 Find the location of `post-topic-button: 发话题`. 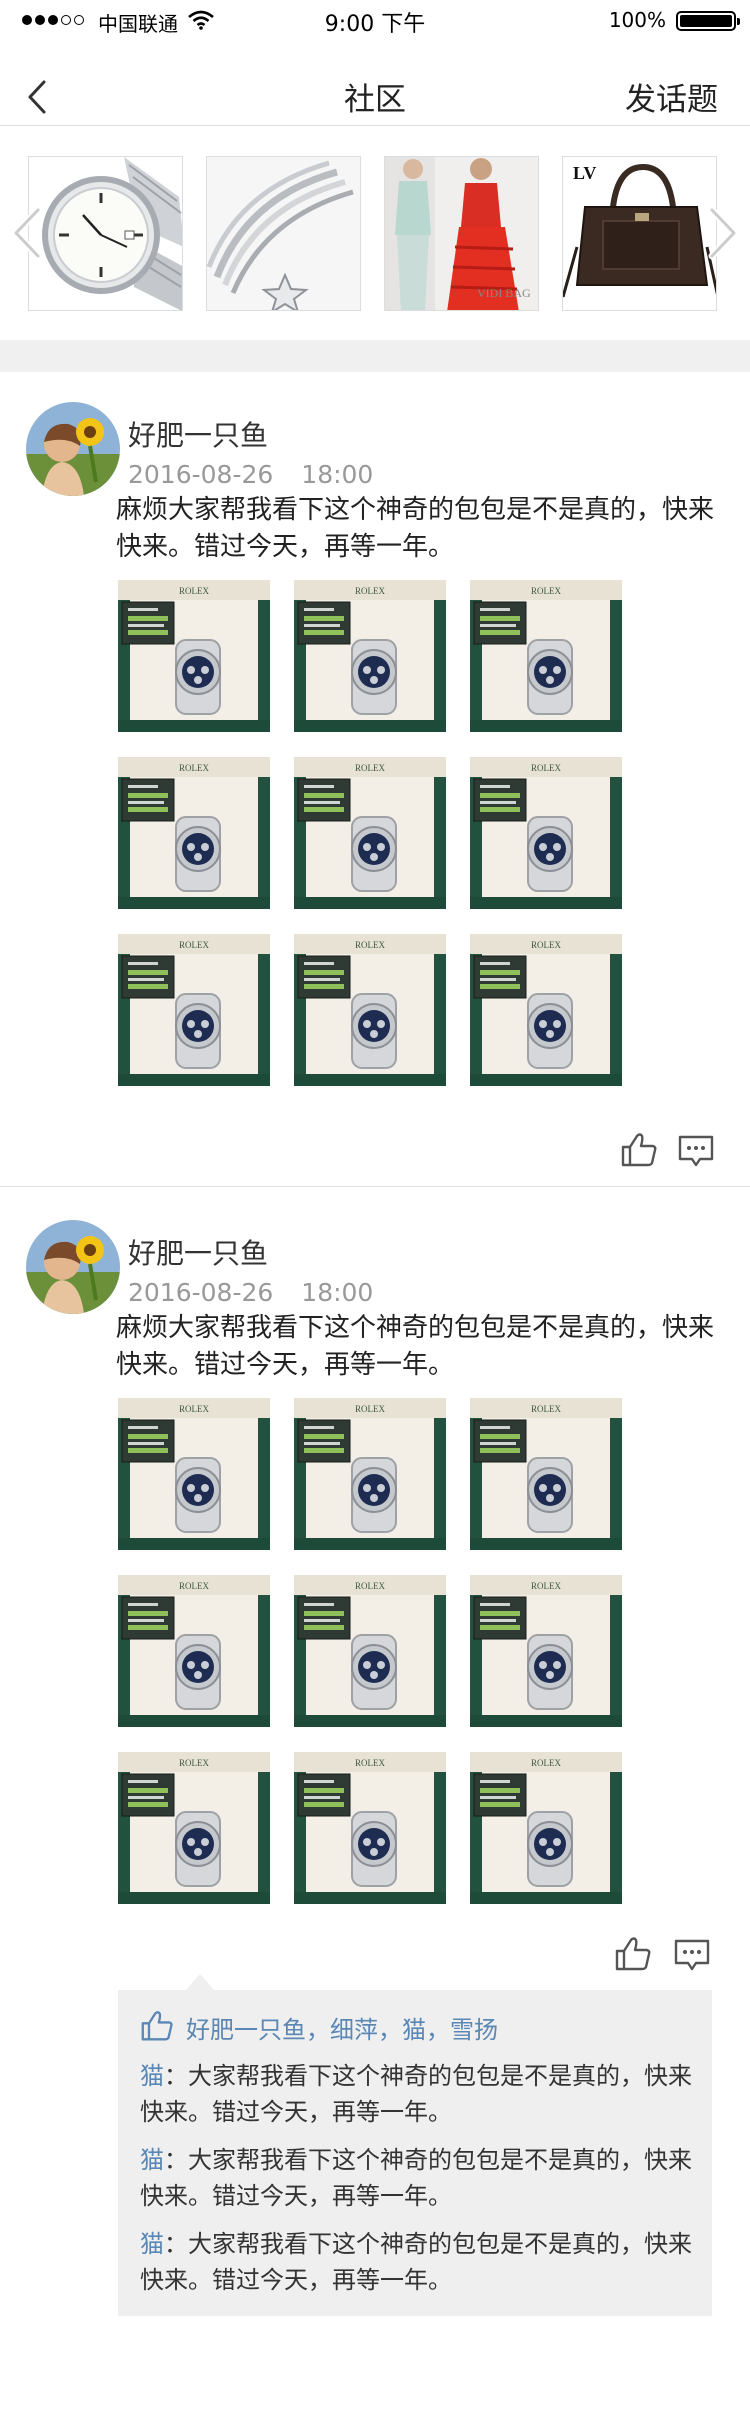

post-topic-button: 发话题 is located at coordinates (671, 96).